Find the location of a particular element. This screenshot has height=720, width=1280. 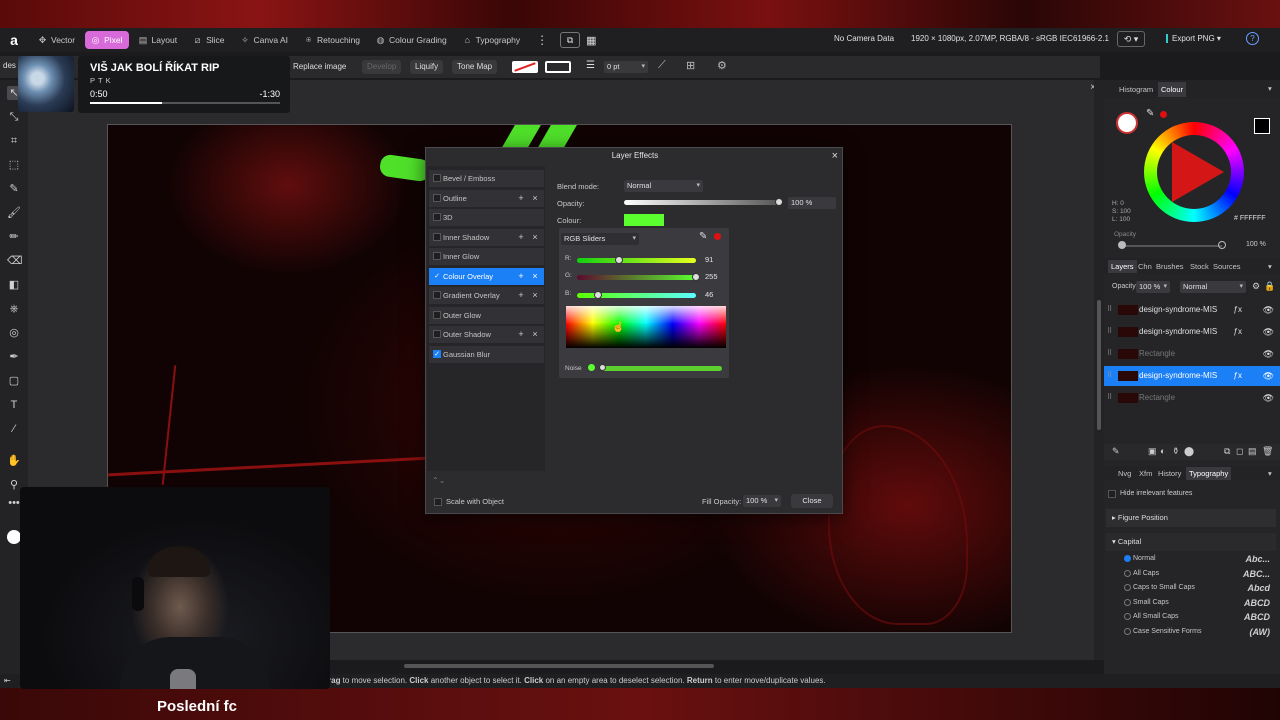

marquee-tool-icon: ⬚ is located at coordinates (14, 165).